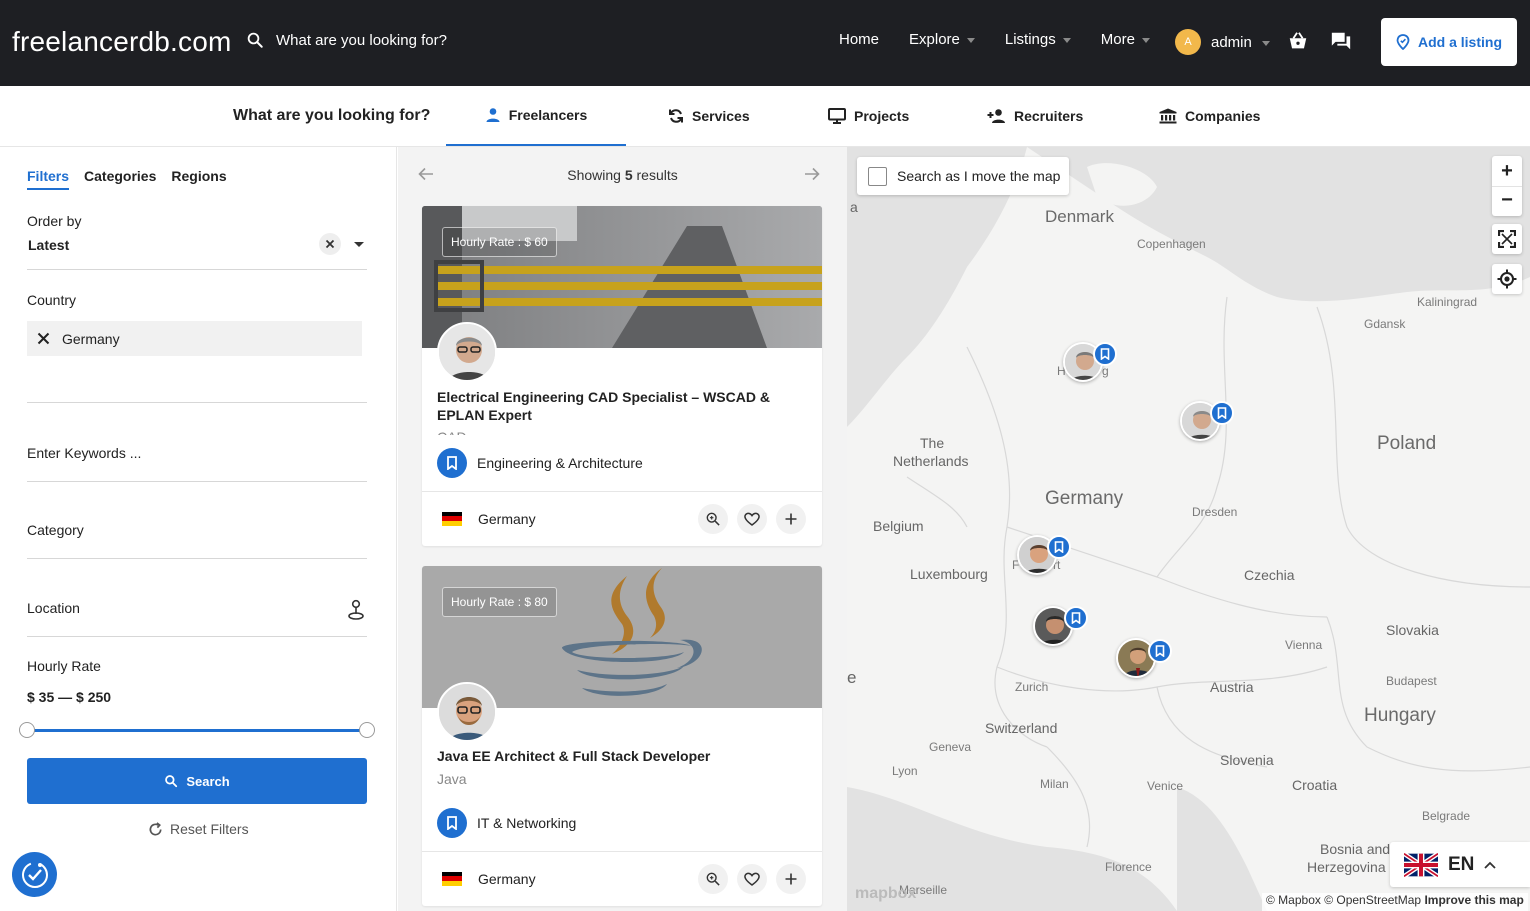  Describe the element at coordinates (1038, 39) in the screenshot. I see `nav-listings: Listings` at that location.